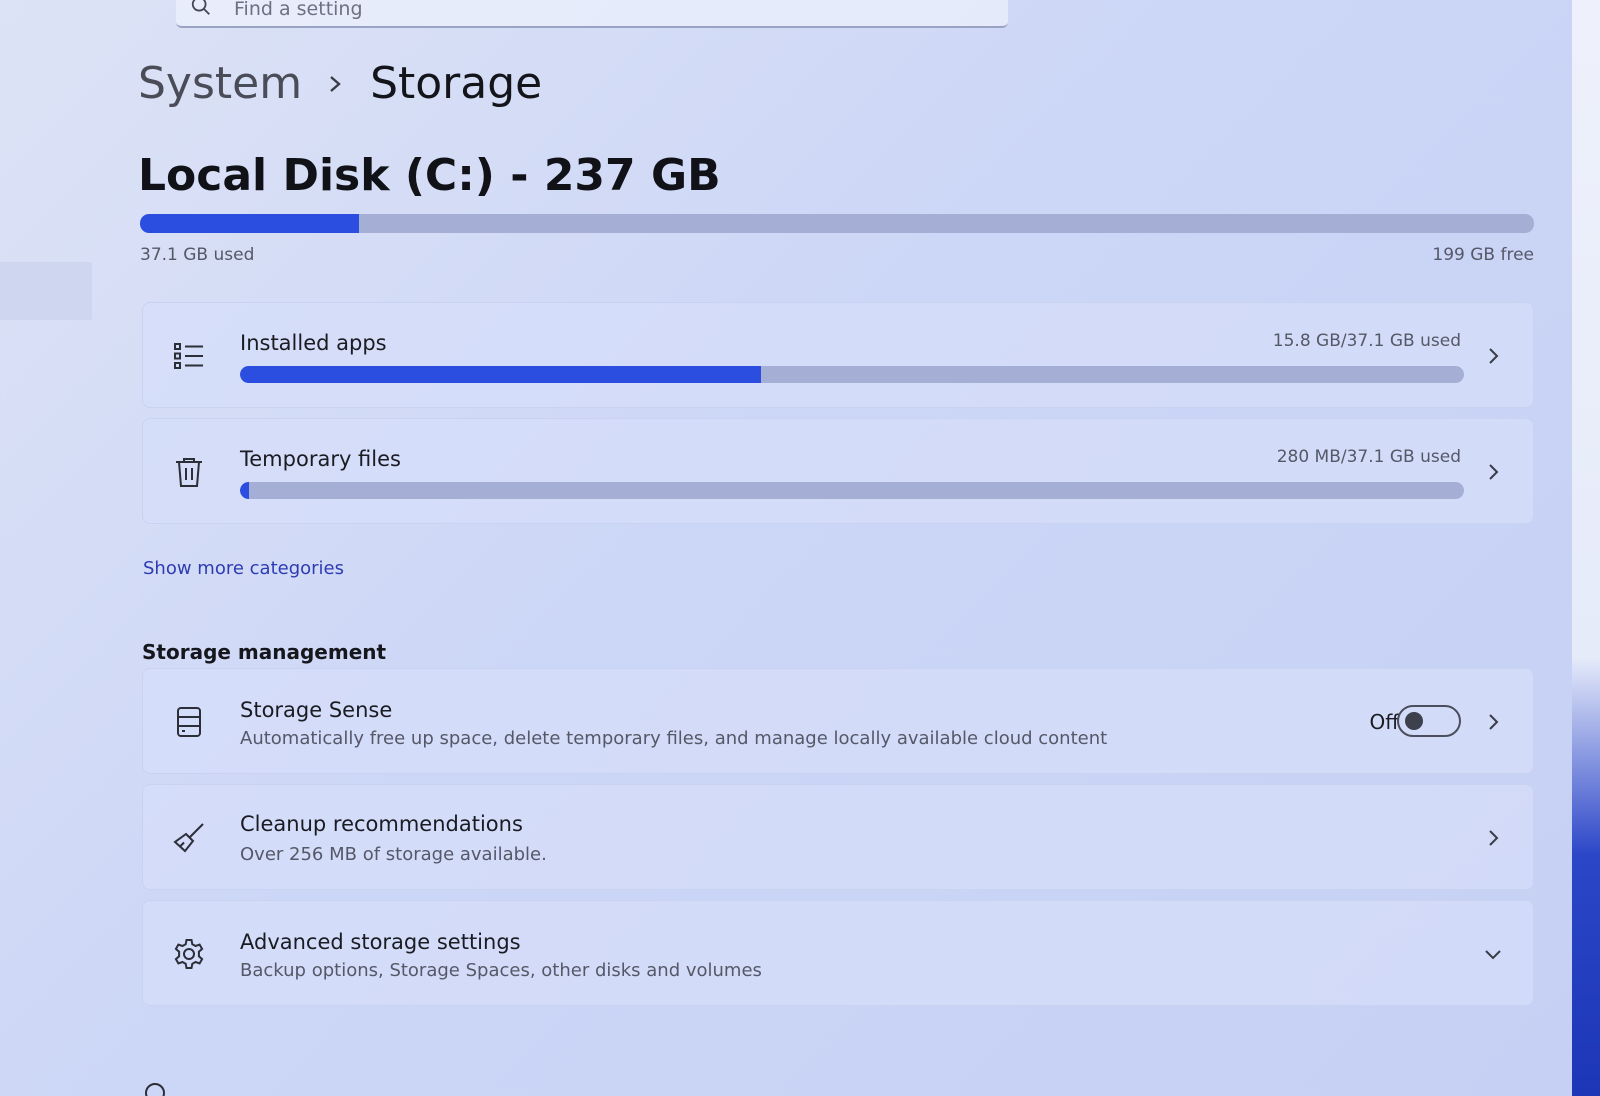 This screenshot has height=1096, width=1600. What do you see at coordinates (393, 854) in the screenshot?
I see `cleanup-subtitle: Over 256 MB of storage available.` at bounding box center [393, 854].